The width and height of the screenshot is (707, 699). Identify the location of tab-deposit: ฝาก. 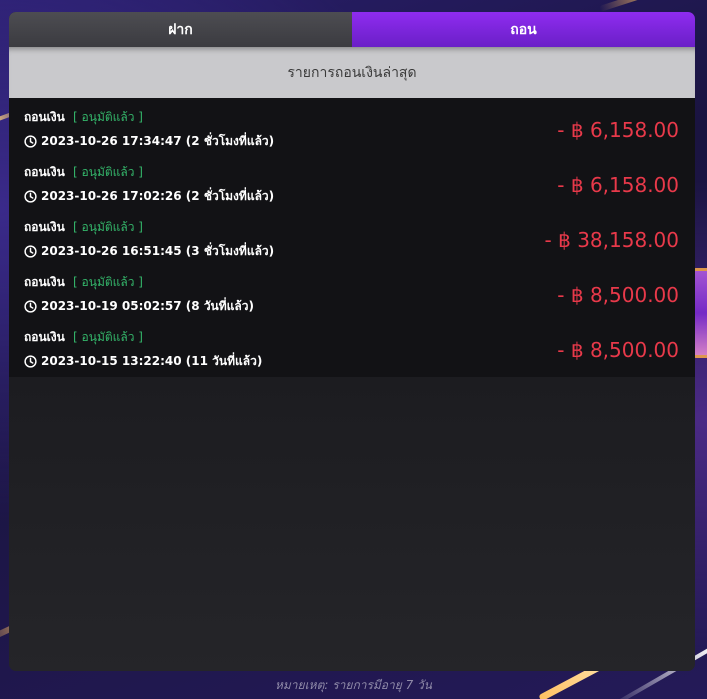
(180, 29).